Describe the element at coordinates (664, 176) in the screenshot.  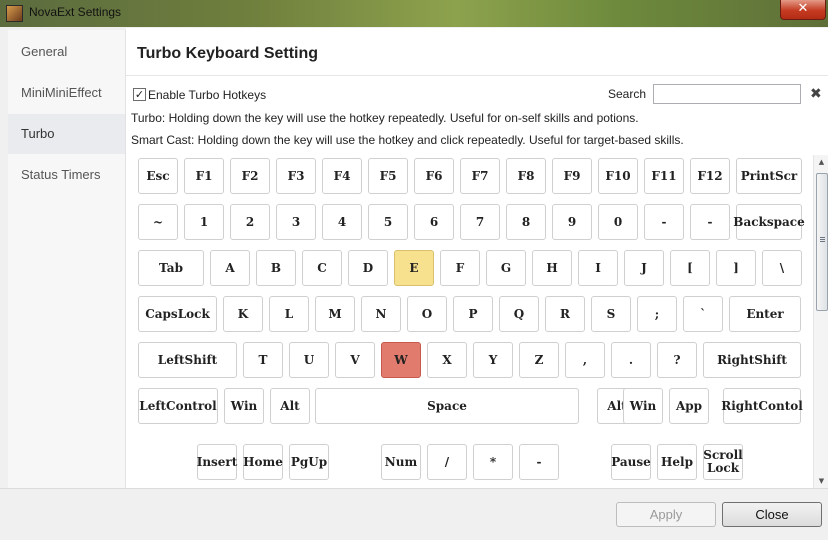
I see `key-f11-button: F11` at that location.